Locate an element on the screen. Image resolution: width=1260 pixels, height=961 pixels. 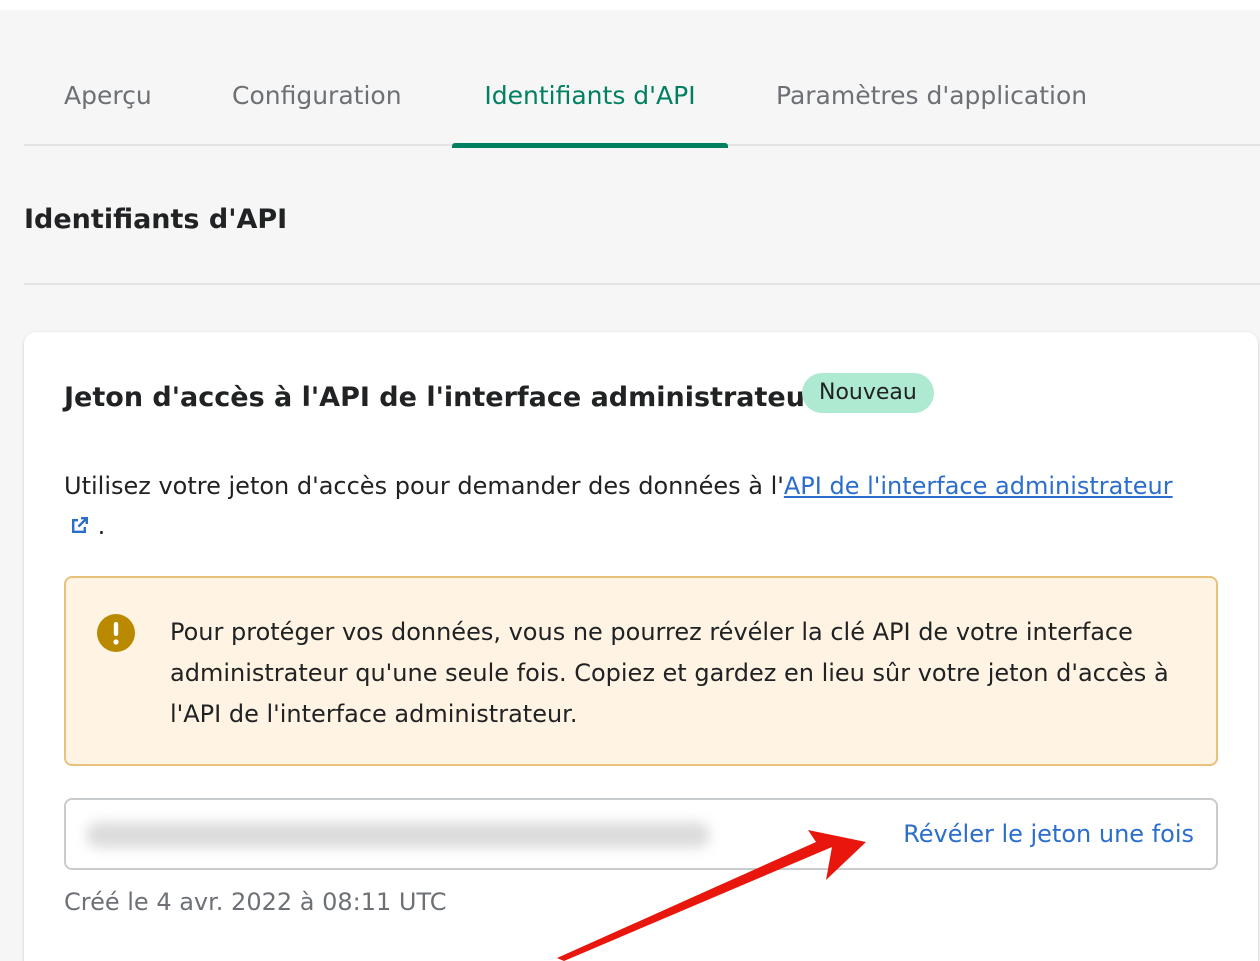
tab-configuration: Configuration is located at coordinates (317, 103).